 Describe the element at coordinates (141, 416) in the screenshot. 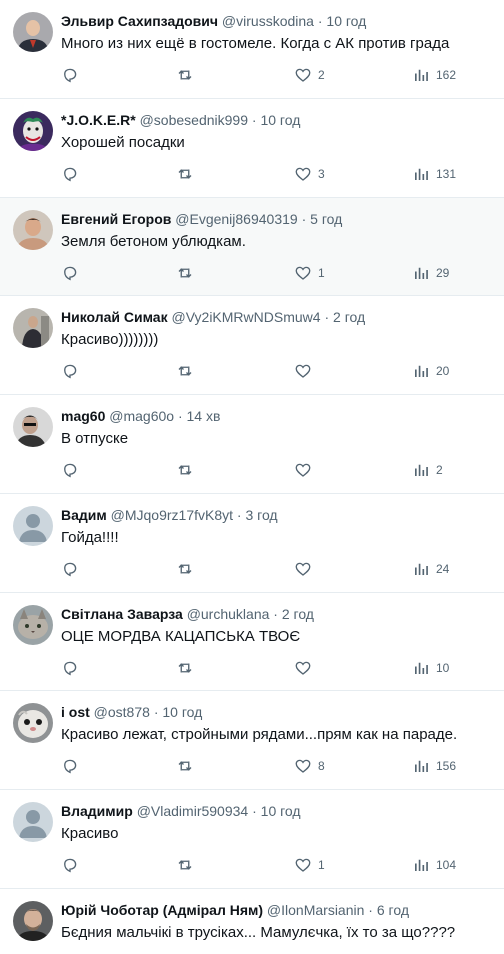

I see `author-handle: @mag60o` at that location.